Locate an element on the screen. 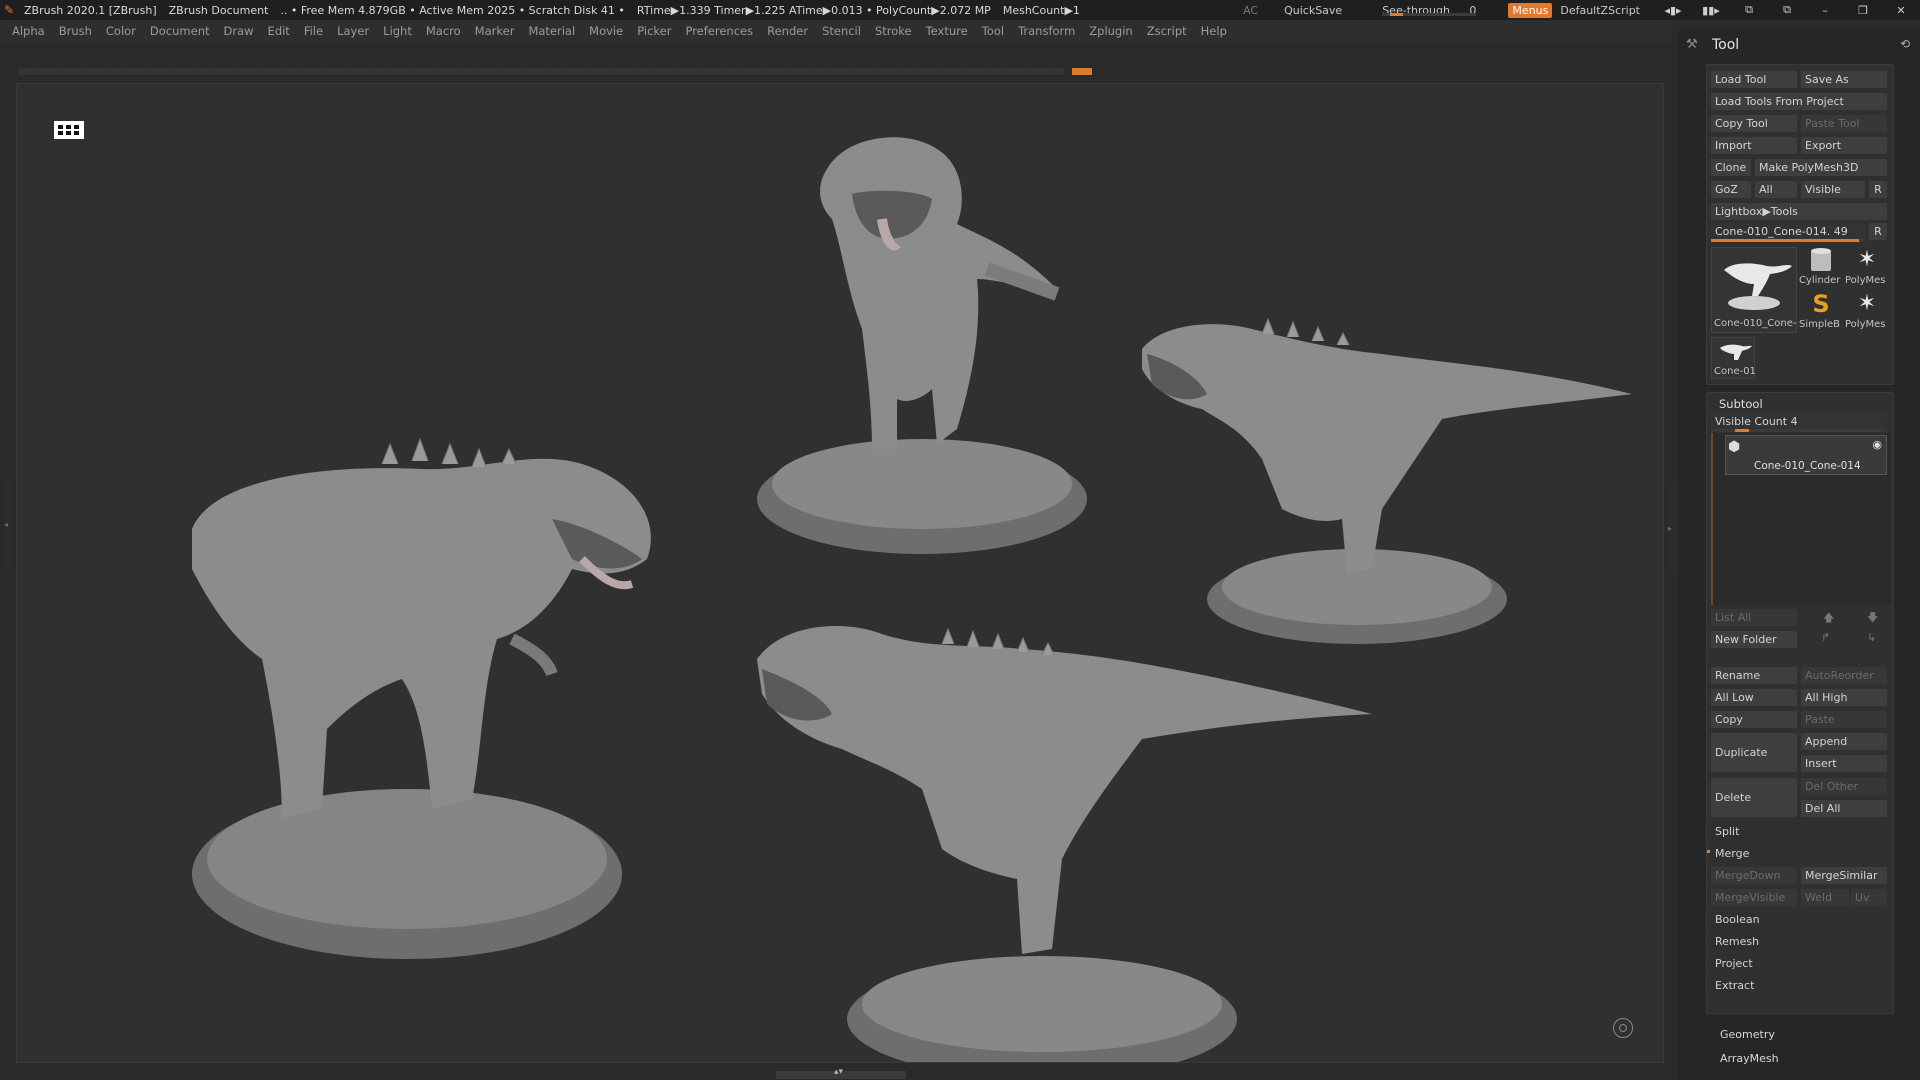 The image size is (1920, 1080). right-tray-toggle: ▸ is located at coordinates (1672, 529).